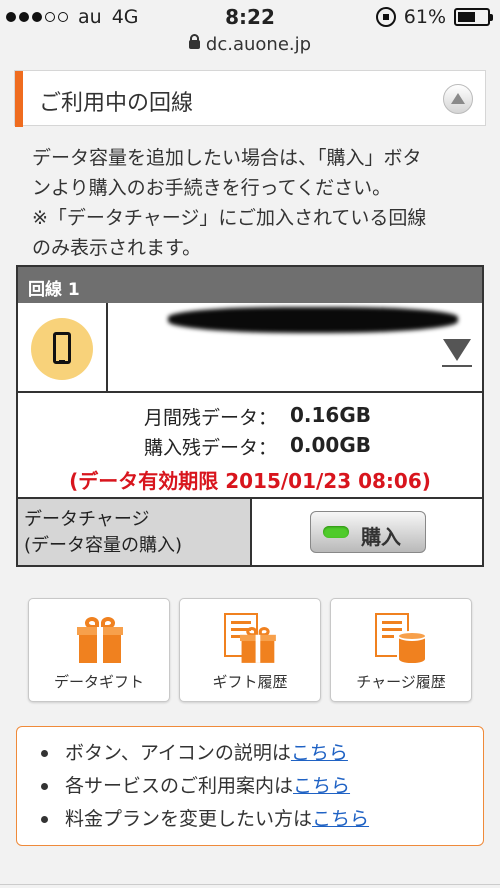 The height and width of the screenshot is (888, 500). I want to click on link-prefix: 各サービスのご利用案内は, so click(179, 786).